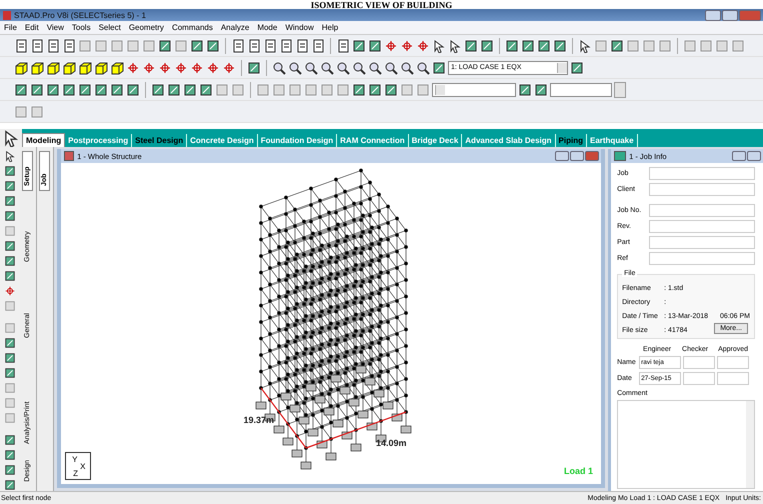 The image size is (763, 504). Describe the element at coordinates (299, 27) in the screenshot. I see `menu-item: Window` at that location.